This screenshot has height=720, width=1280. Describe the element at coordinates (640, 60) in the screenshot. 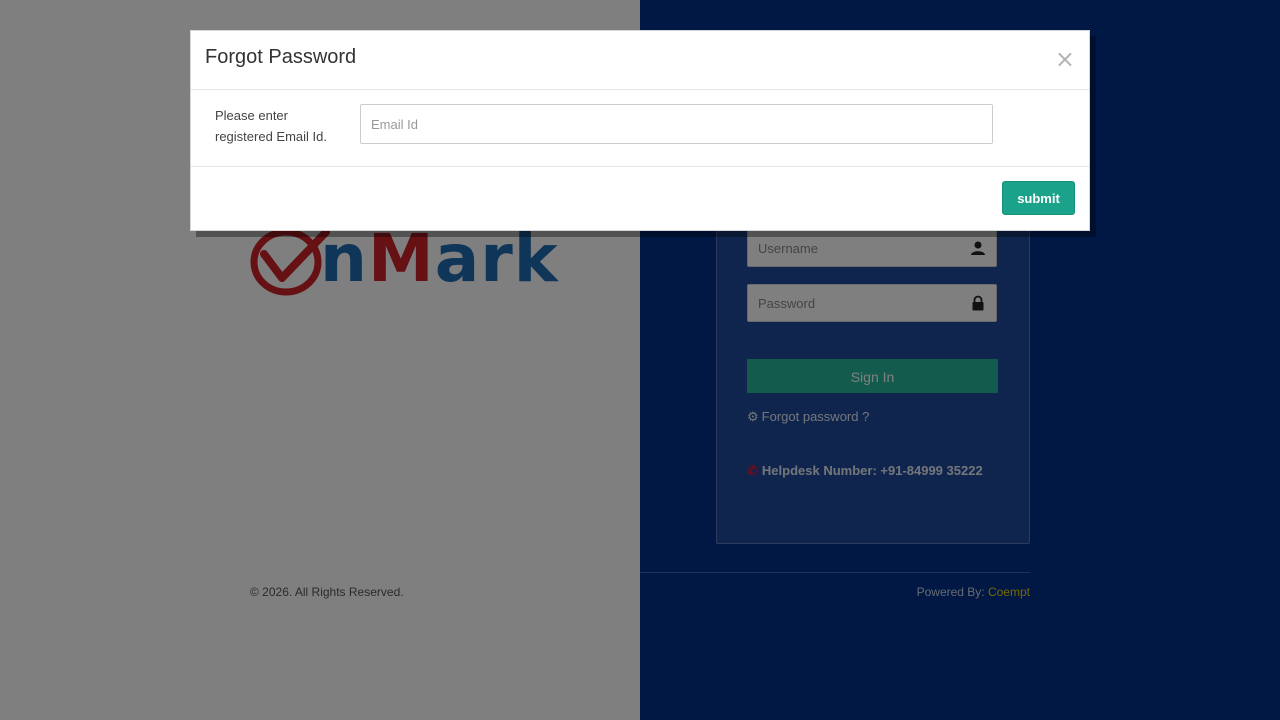

I see `modal-header: Forgot Password ×` at that location.